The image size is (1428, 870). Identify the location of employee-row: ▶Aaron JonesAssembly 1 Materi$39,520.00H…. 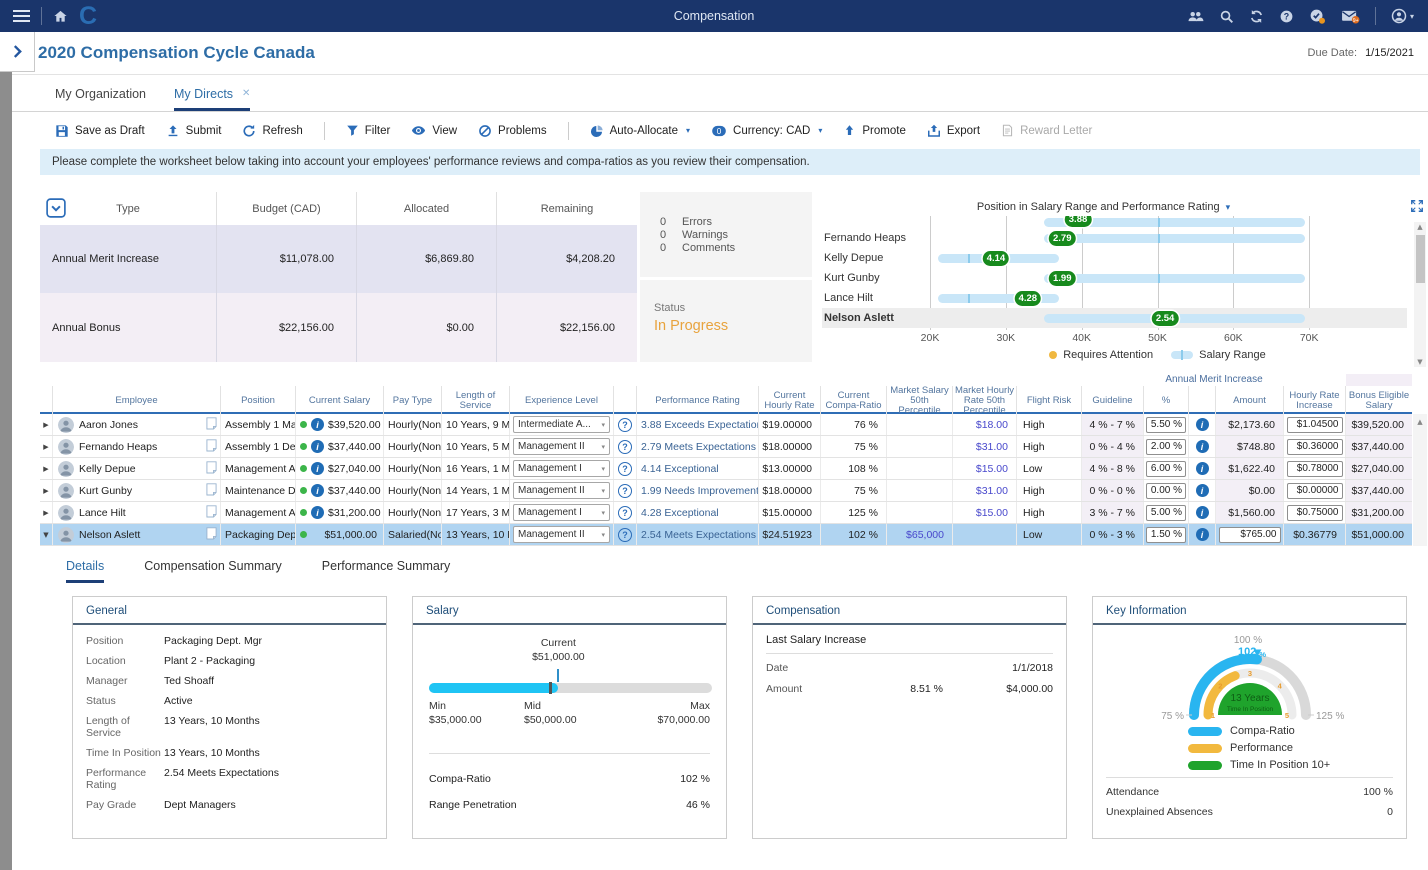
(726, 425).